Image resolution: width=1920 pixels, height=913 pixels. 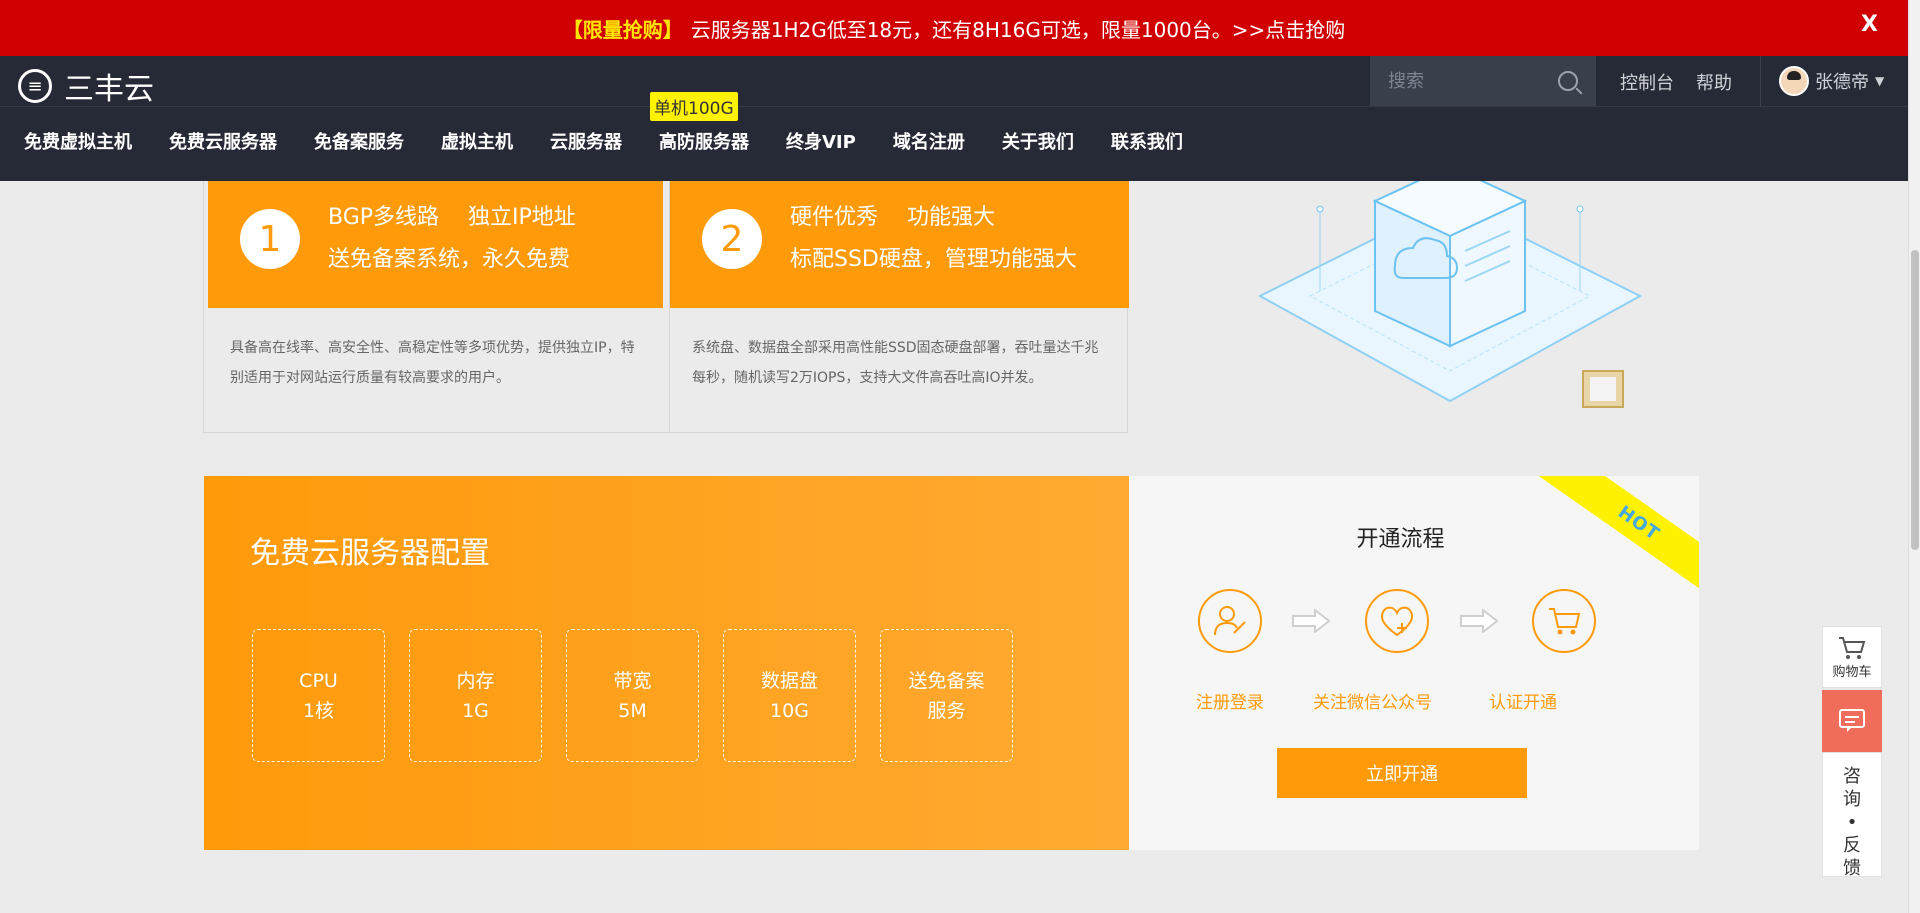 I want to click on header-links: 控制台 帮助, so click(x=1676, y=82).